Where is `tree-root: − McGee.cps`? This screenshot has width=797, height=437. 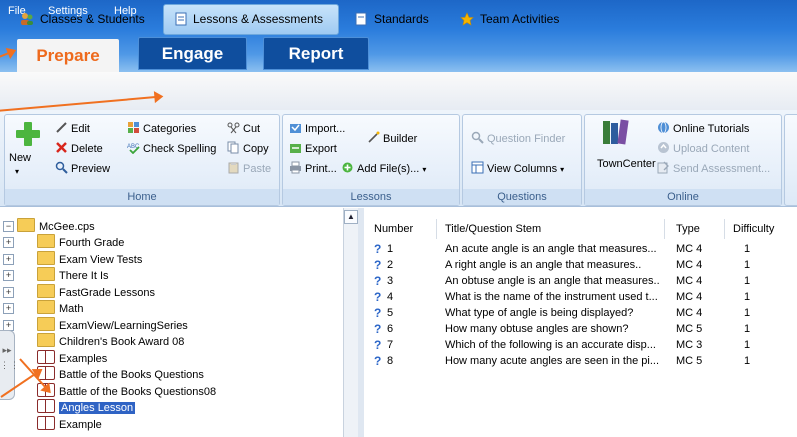 tree-root: − McGee.cps is located at coordinates (49, 225).